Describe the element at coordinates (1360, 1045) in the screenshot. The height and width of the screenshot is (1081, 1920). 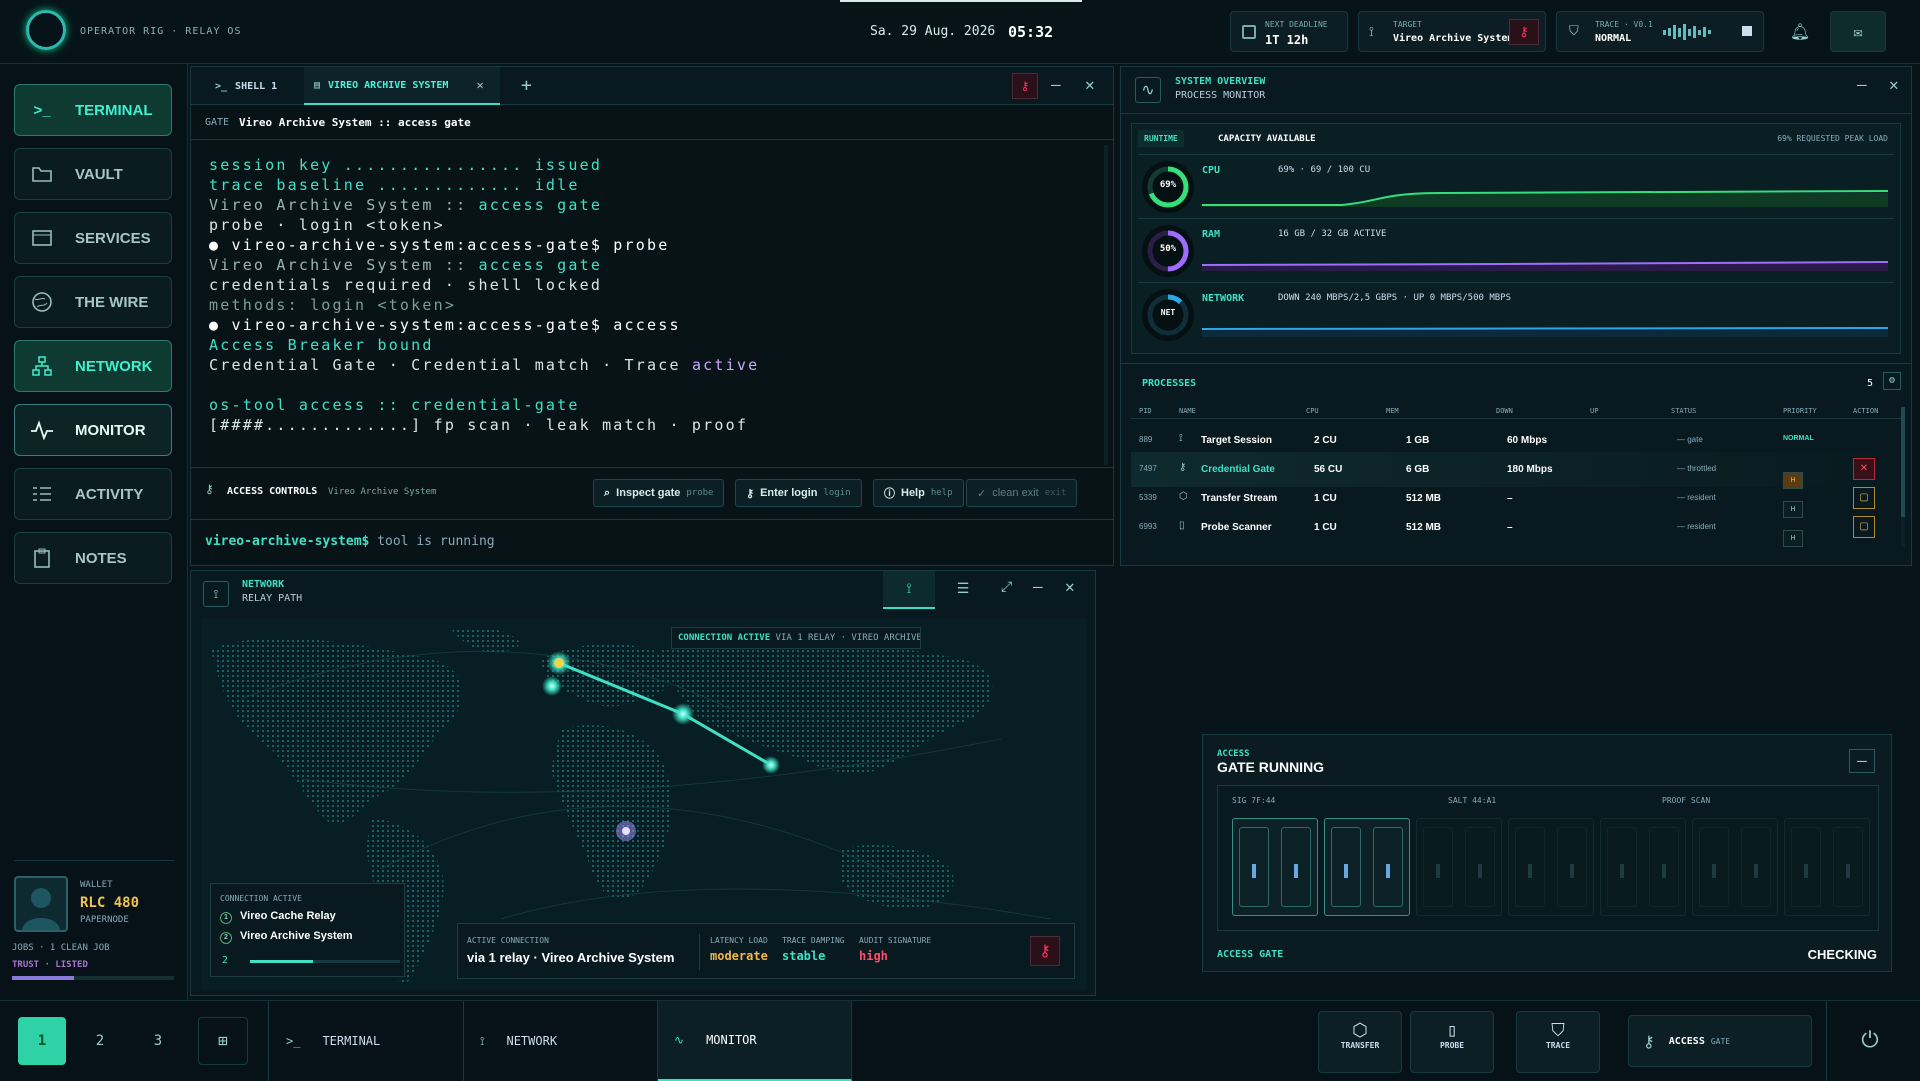
I see `tool-label: TRANSFER` at that location.